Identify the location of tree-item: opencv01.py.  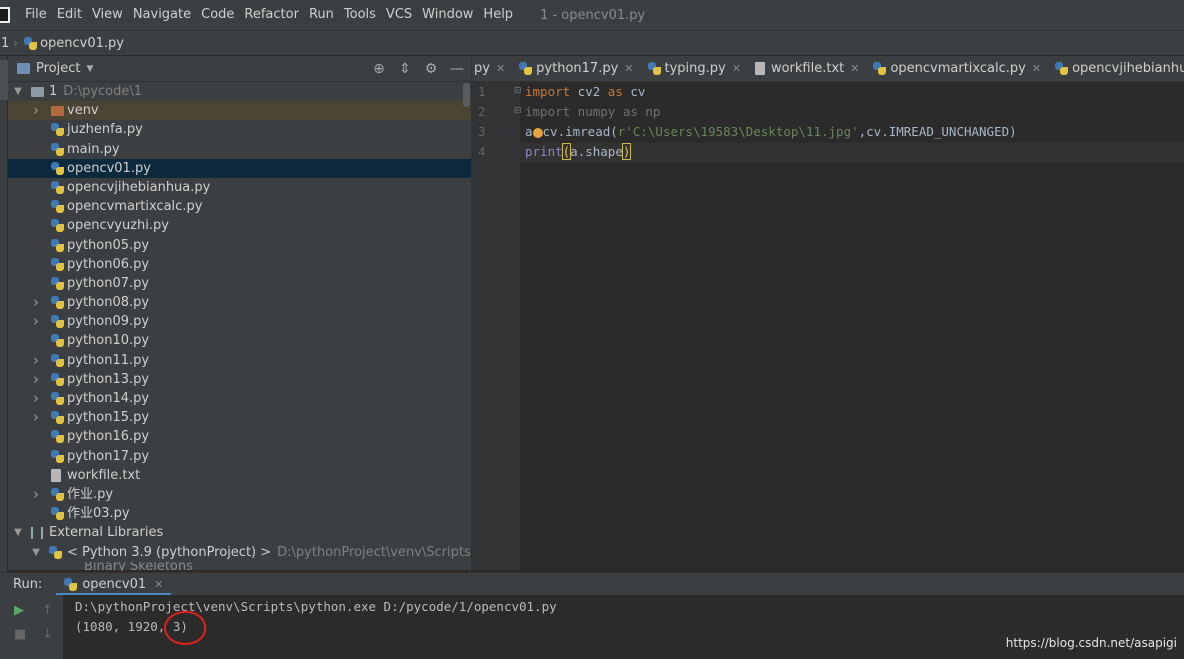
(239, 168).